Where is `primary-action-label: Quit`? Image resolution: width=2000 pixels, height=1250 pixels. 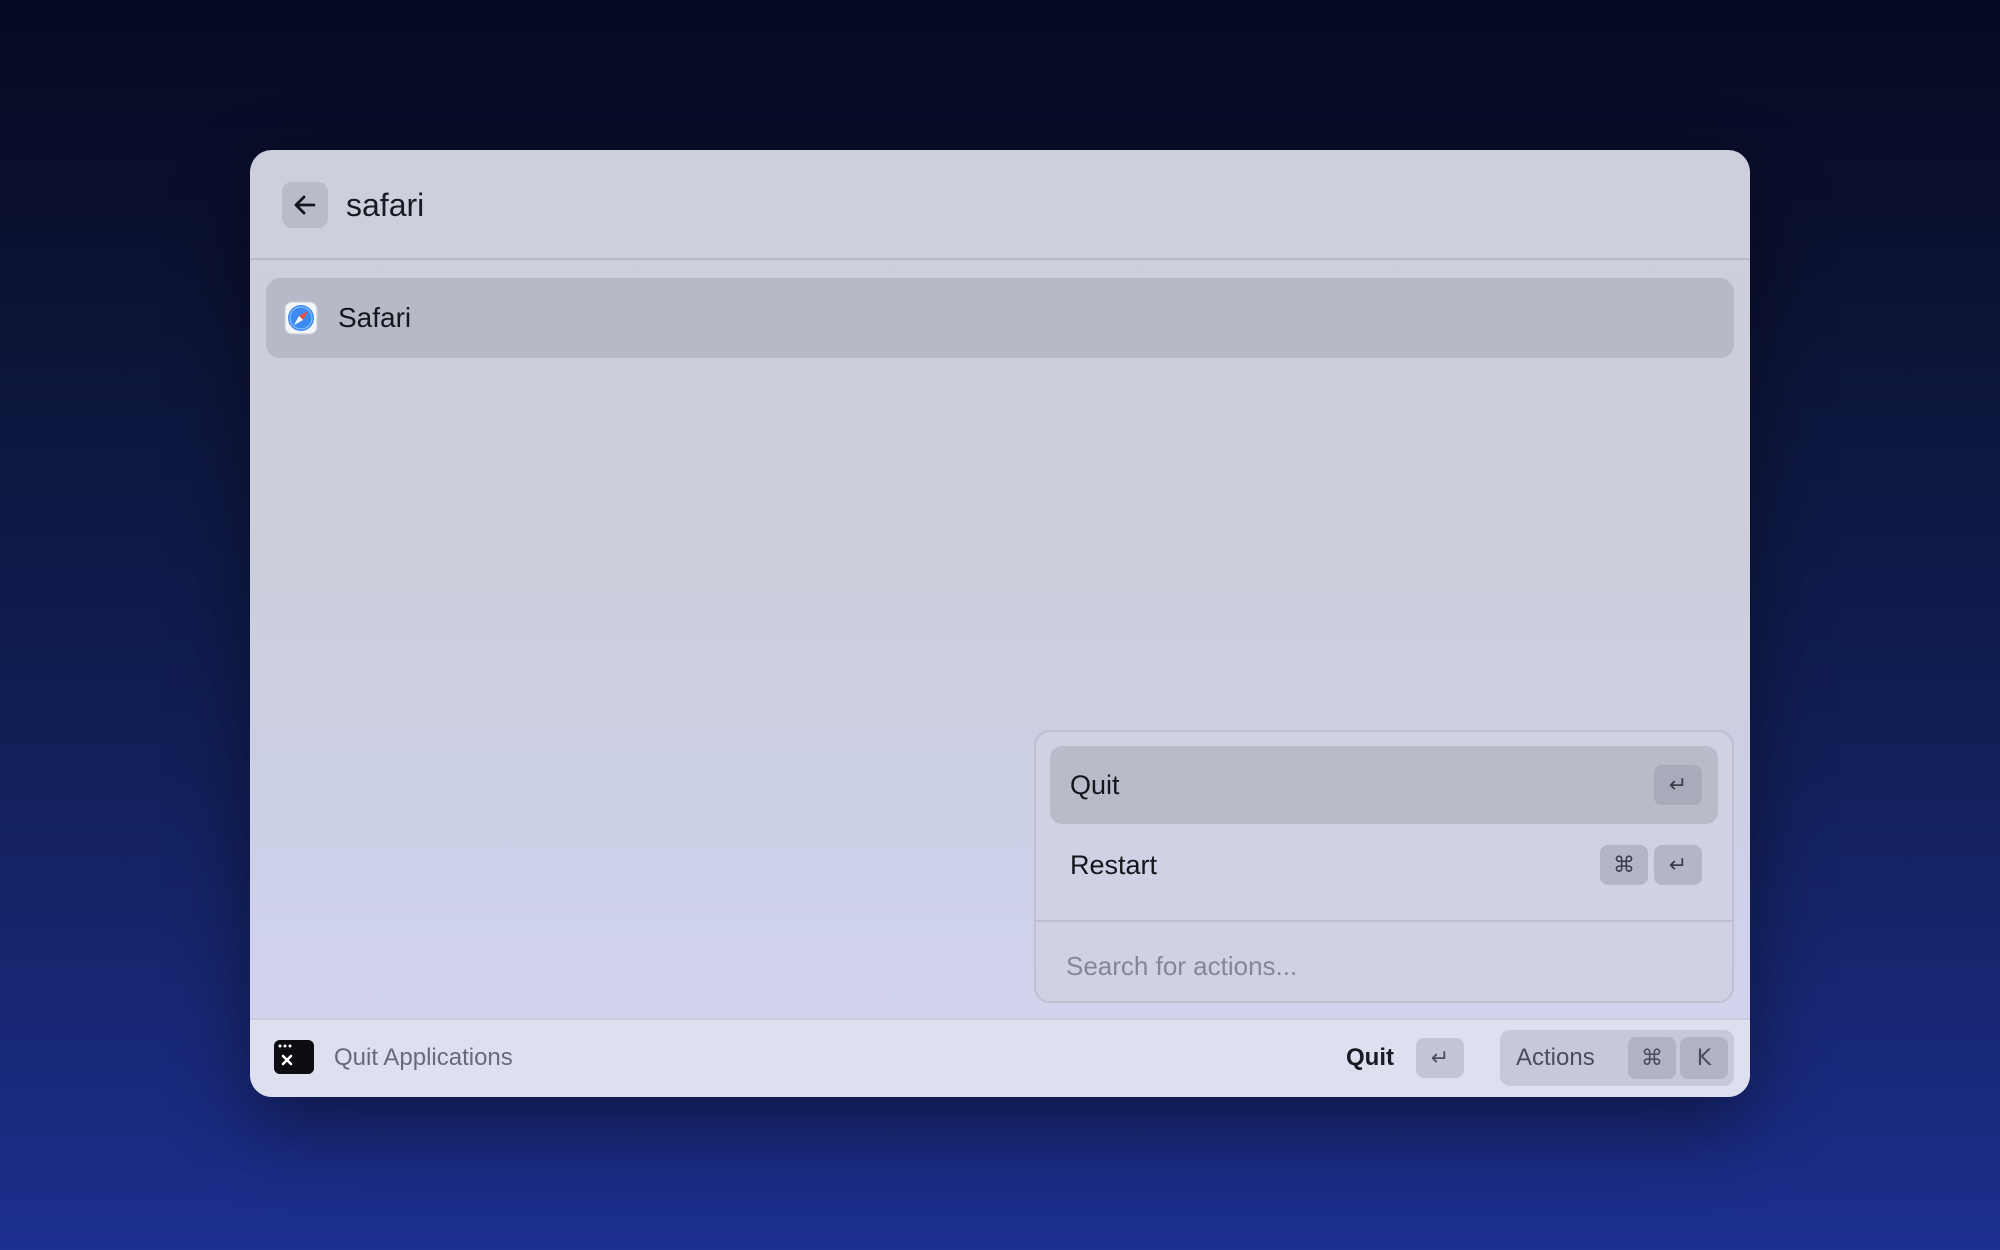
primary-action-label: Quit is located at coordinates (1370, 1057).